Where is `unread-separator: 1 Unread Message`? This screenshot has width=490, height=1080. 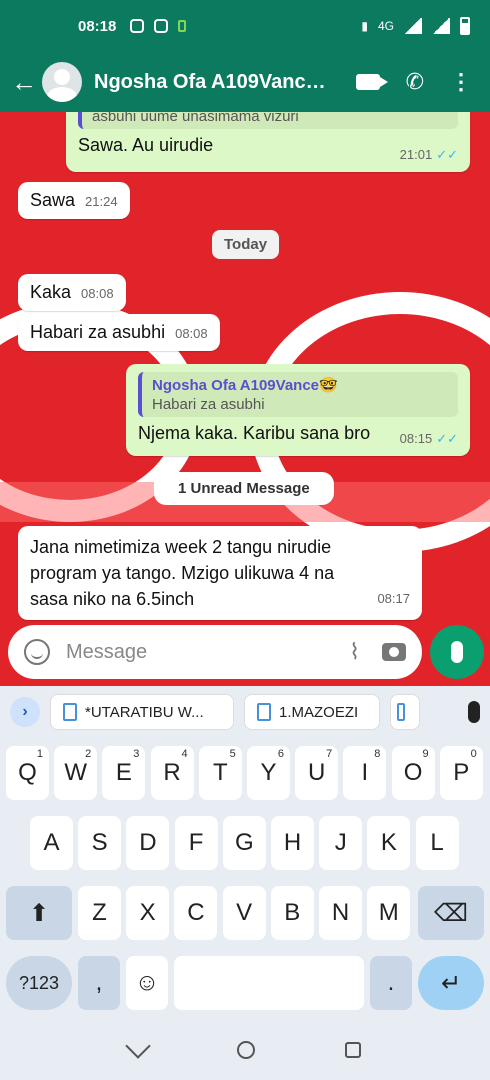
unread-separator: 1 Unread Message is located at coordinates (244, 488).